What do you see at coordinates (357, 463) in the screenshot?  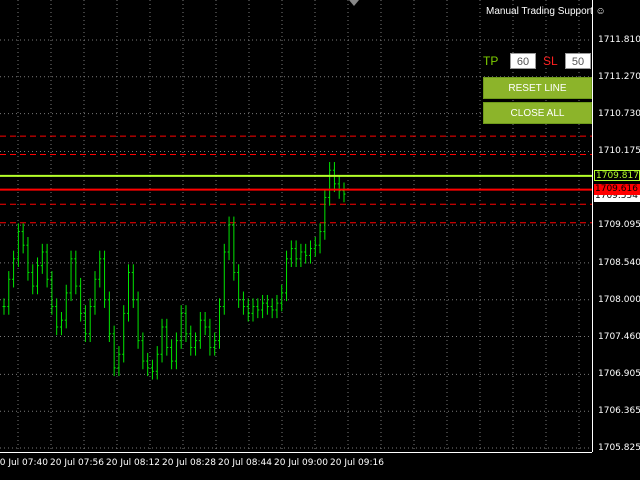 I see `time-tick-label: 20 Jul 09:16` at bounding box center [357, 463].